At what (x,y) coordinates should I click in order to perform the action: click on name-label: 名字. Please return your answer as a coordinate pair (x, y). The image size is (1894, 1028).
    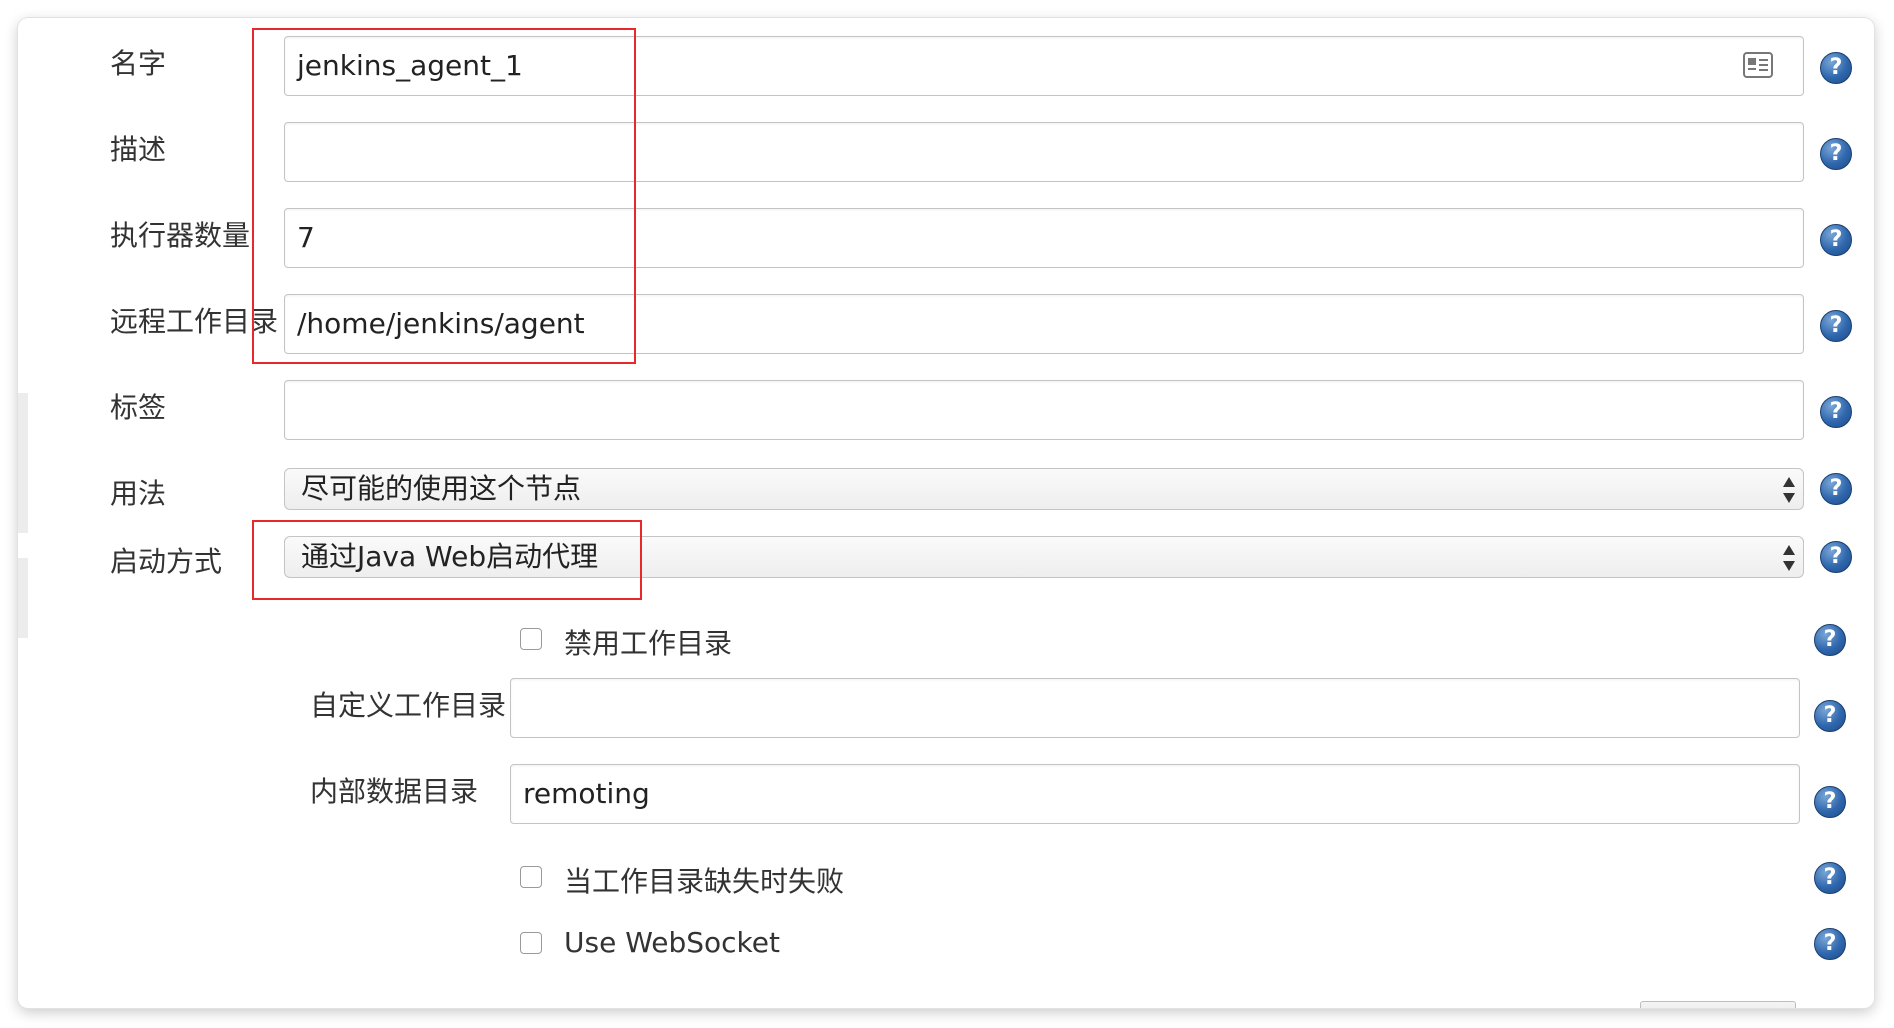
    Looking at the image, I should click on (138, 63).